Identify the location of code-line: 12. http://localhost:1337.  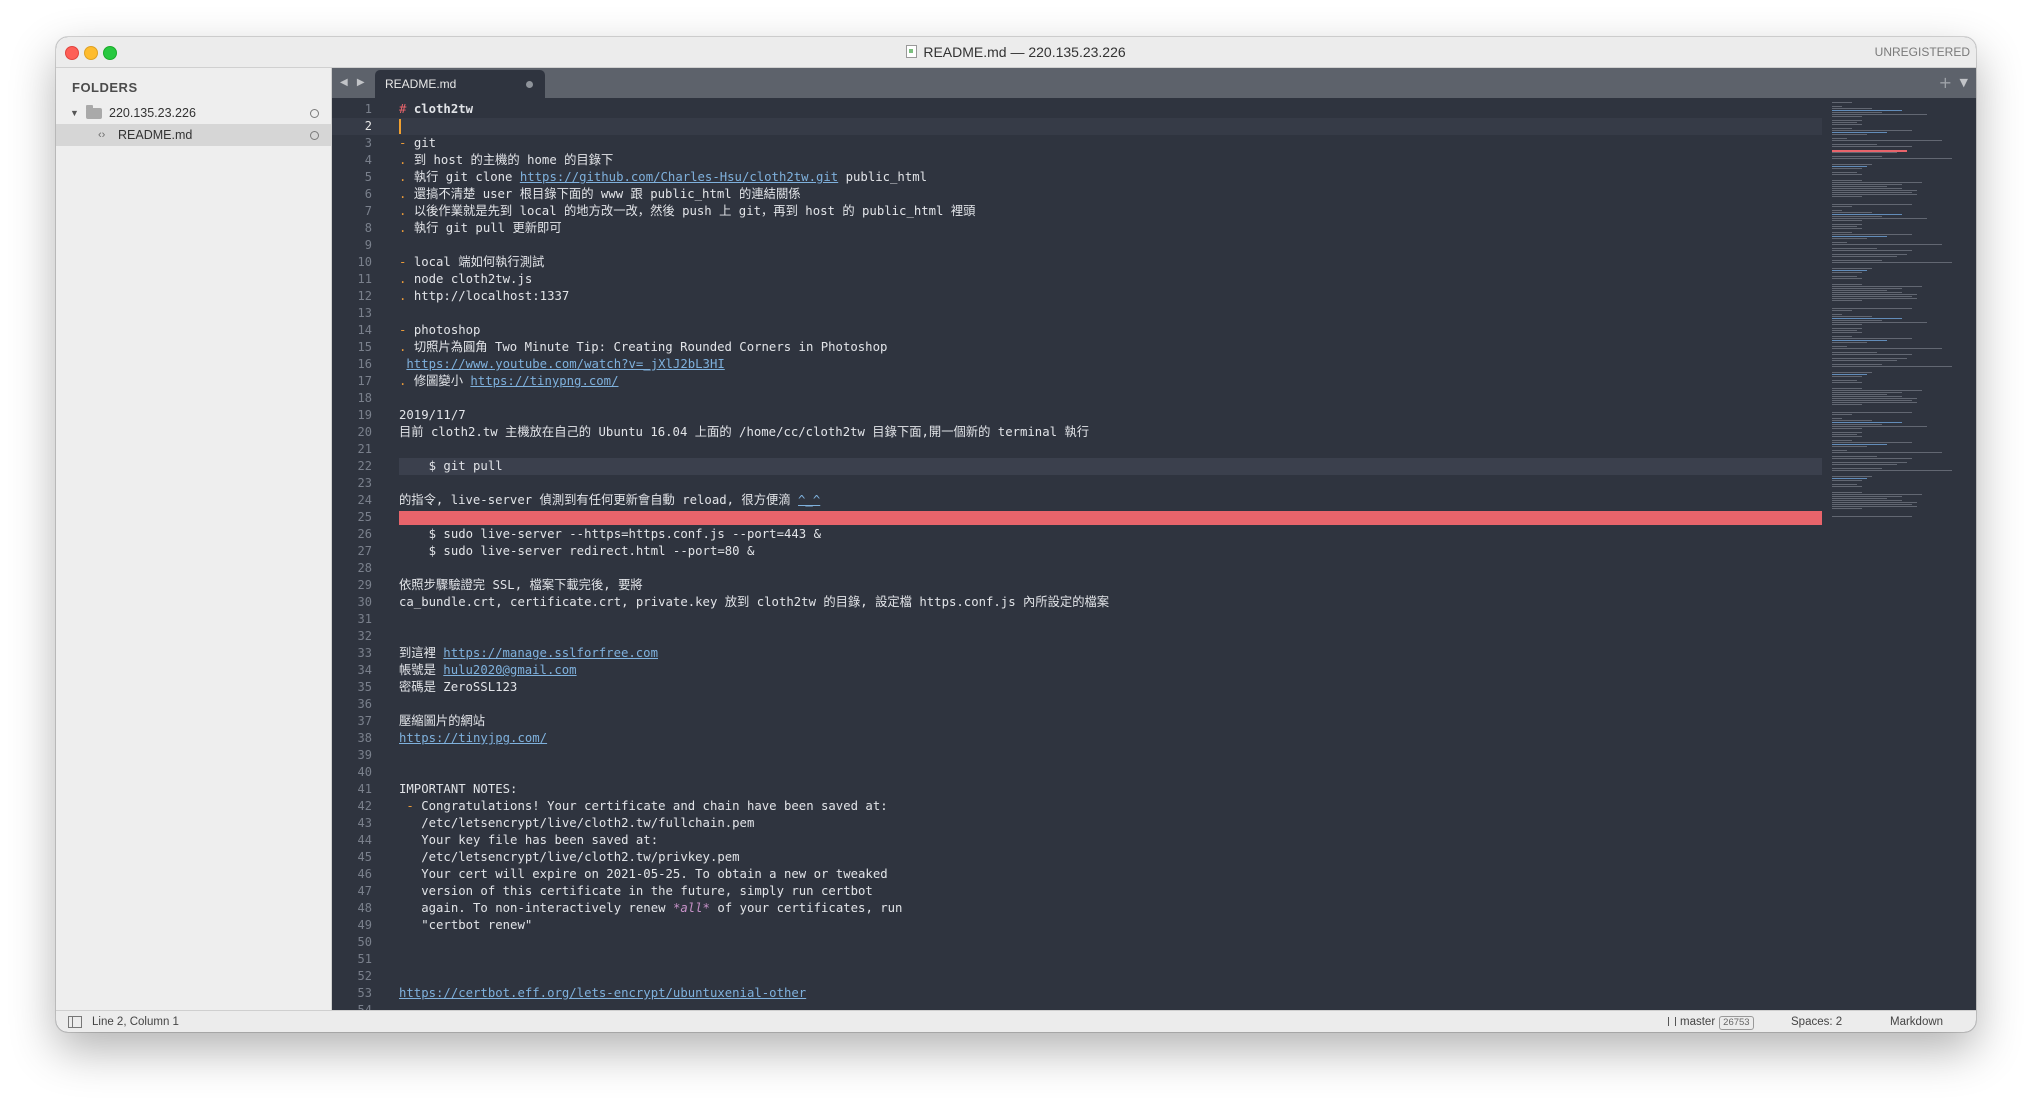
(463, 296).